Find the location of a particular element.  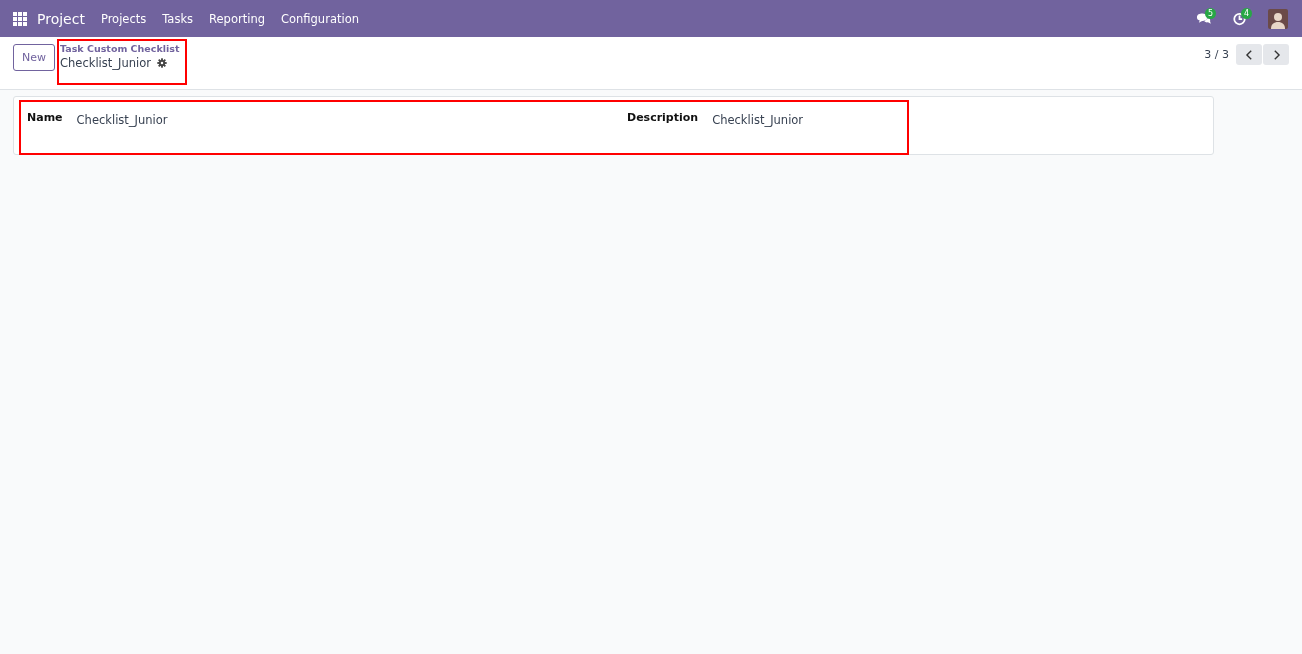

activities-button: 4 is located at coordinates (1243, 18).